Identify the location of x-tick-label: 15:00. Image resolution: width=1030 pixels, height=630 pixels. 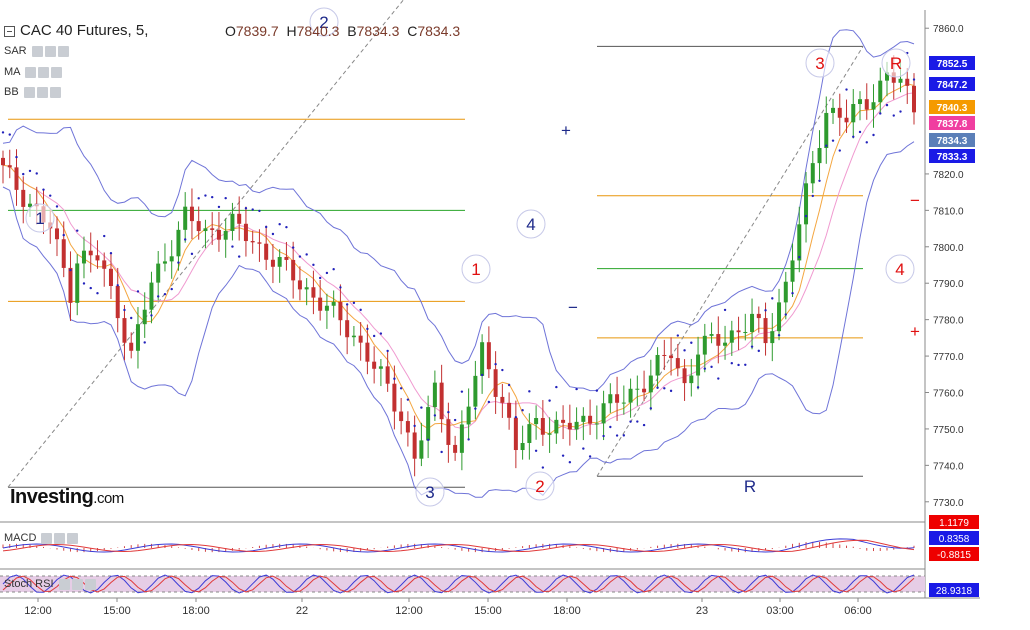
(488, 611).